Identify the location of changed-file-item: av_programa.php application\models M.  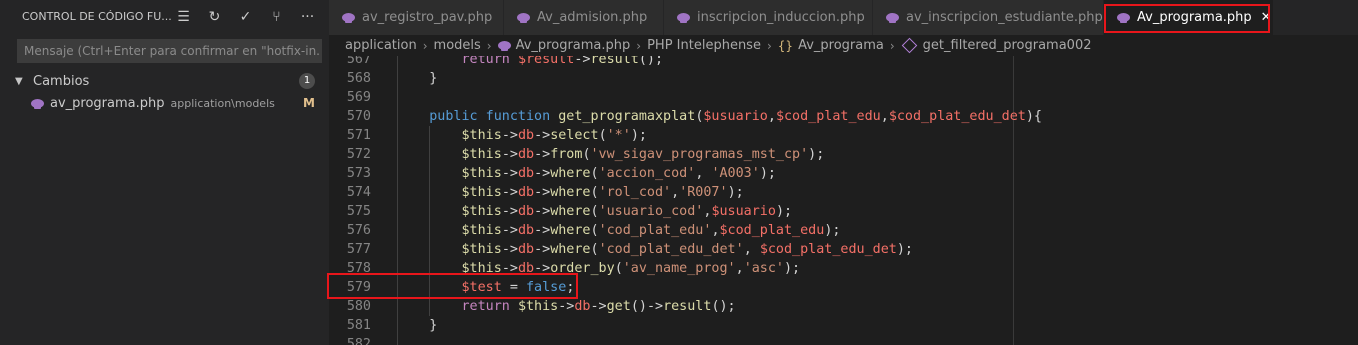
(164, 103).